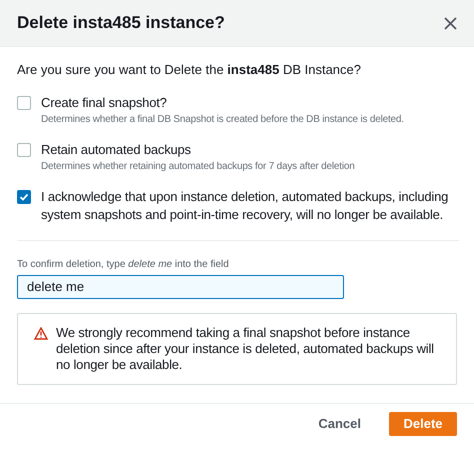  I want to click on confirmation-question: Are you sure you want to Delete the insta485 DB Instance?, so click(189, 70).